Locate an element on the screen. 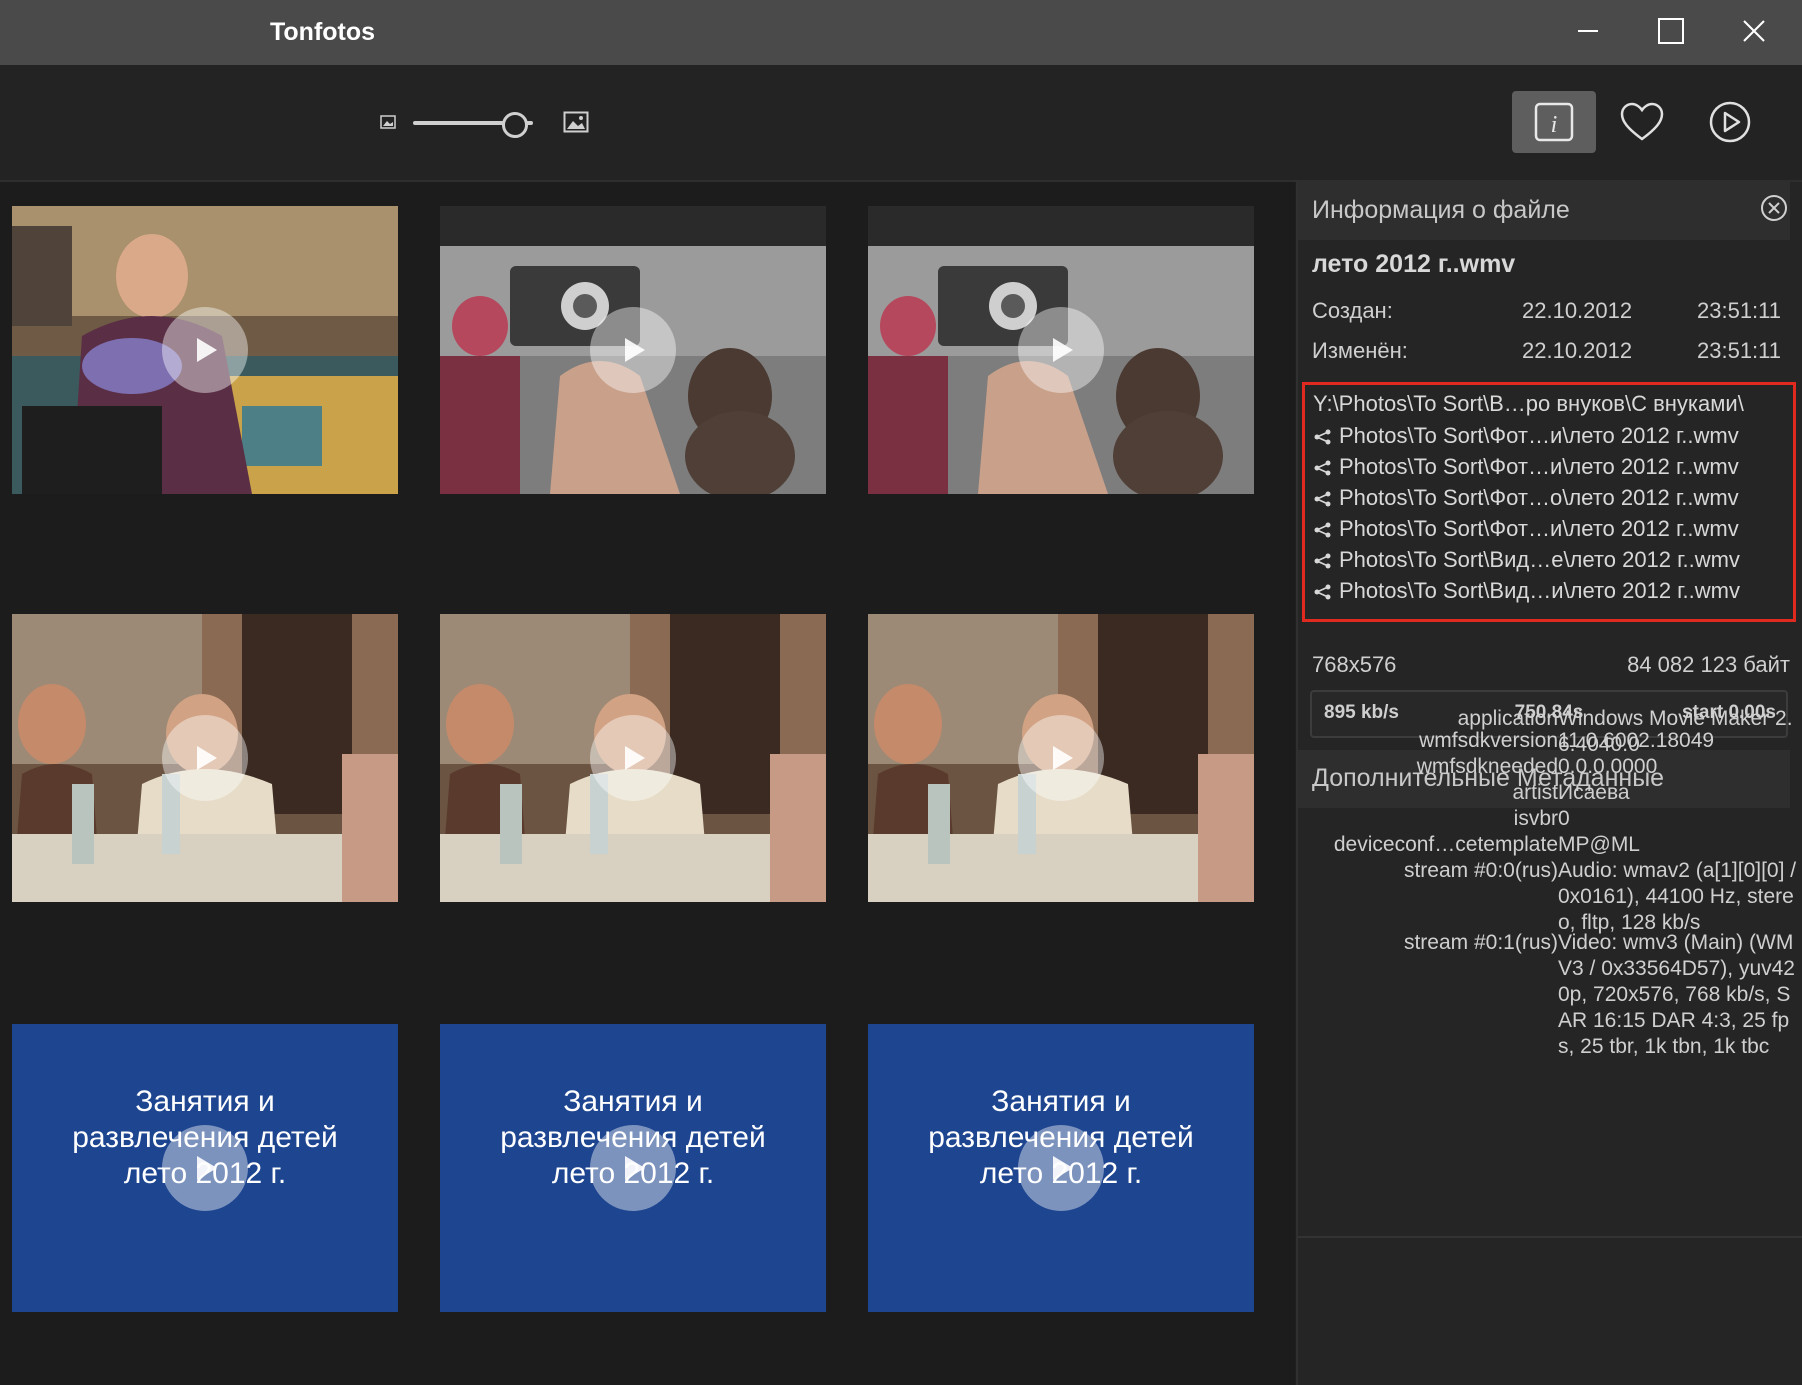 The image size is (1802, 1385). svg-text: i is located at coordinates (1554, 125).